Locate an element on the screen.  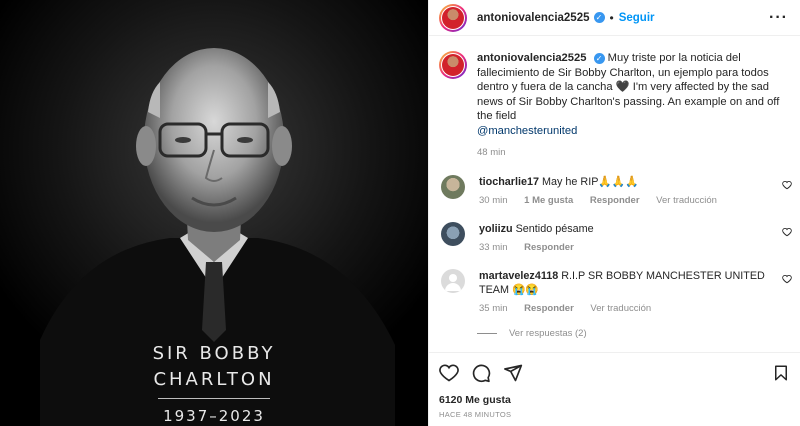
caption-time: 48 min is located at coordinates (491, 152).